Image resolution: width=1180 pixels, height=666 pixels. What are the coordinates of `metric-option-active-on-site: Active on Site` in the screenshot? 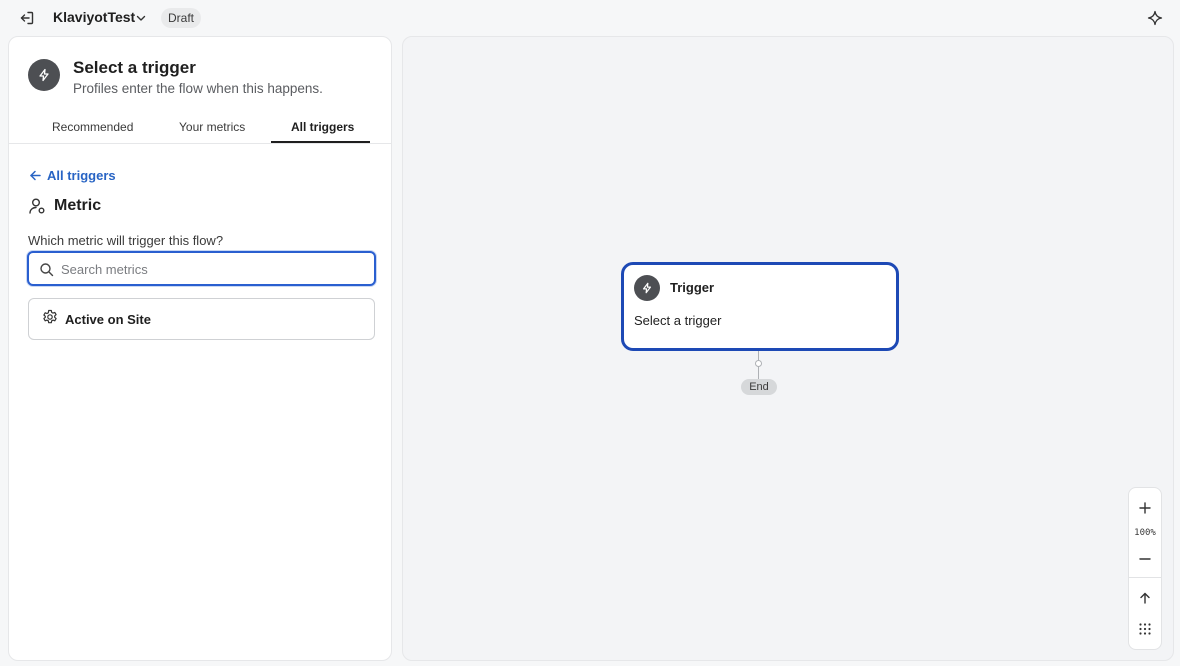 It's located at (201, 319).